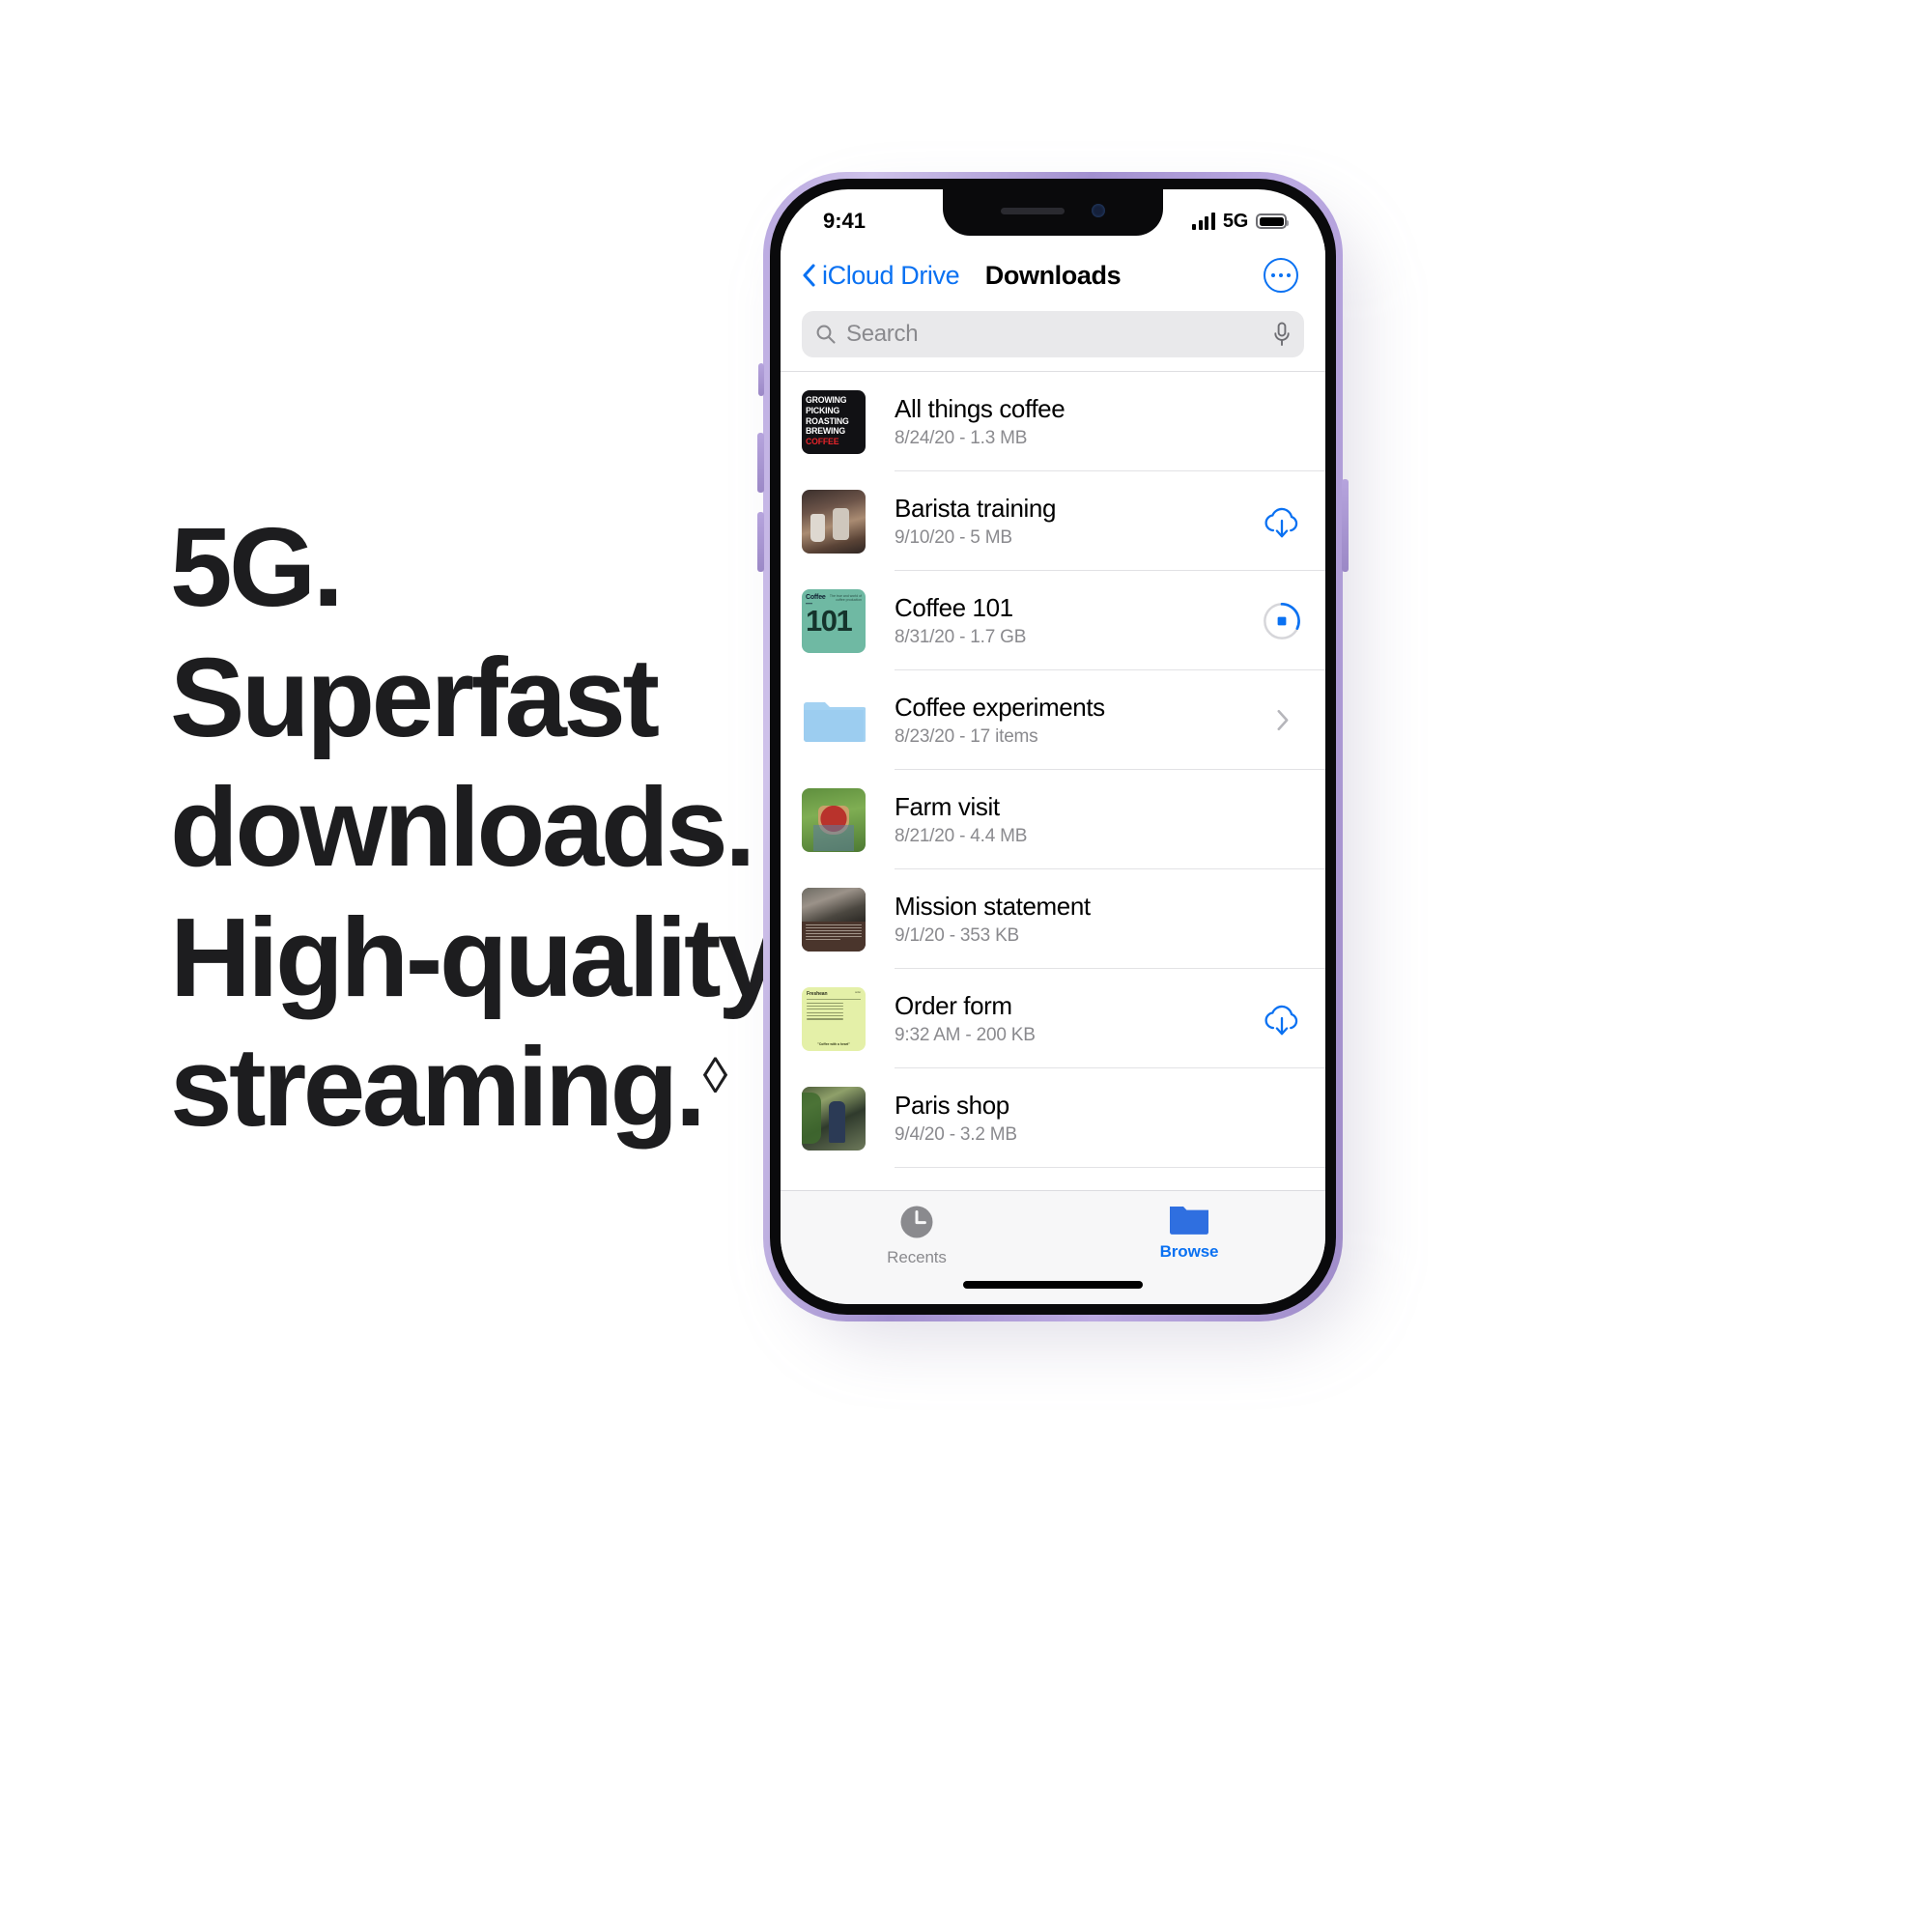  I want to click on tab-browse: Browse, so click(1189, 1232).